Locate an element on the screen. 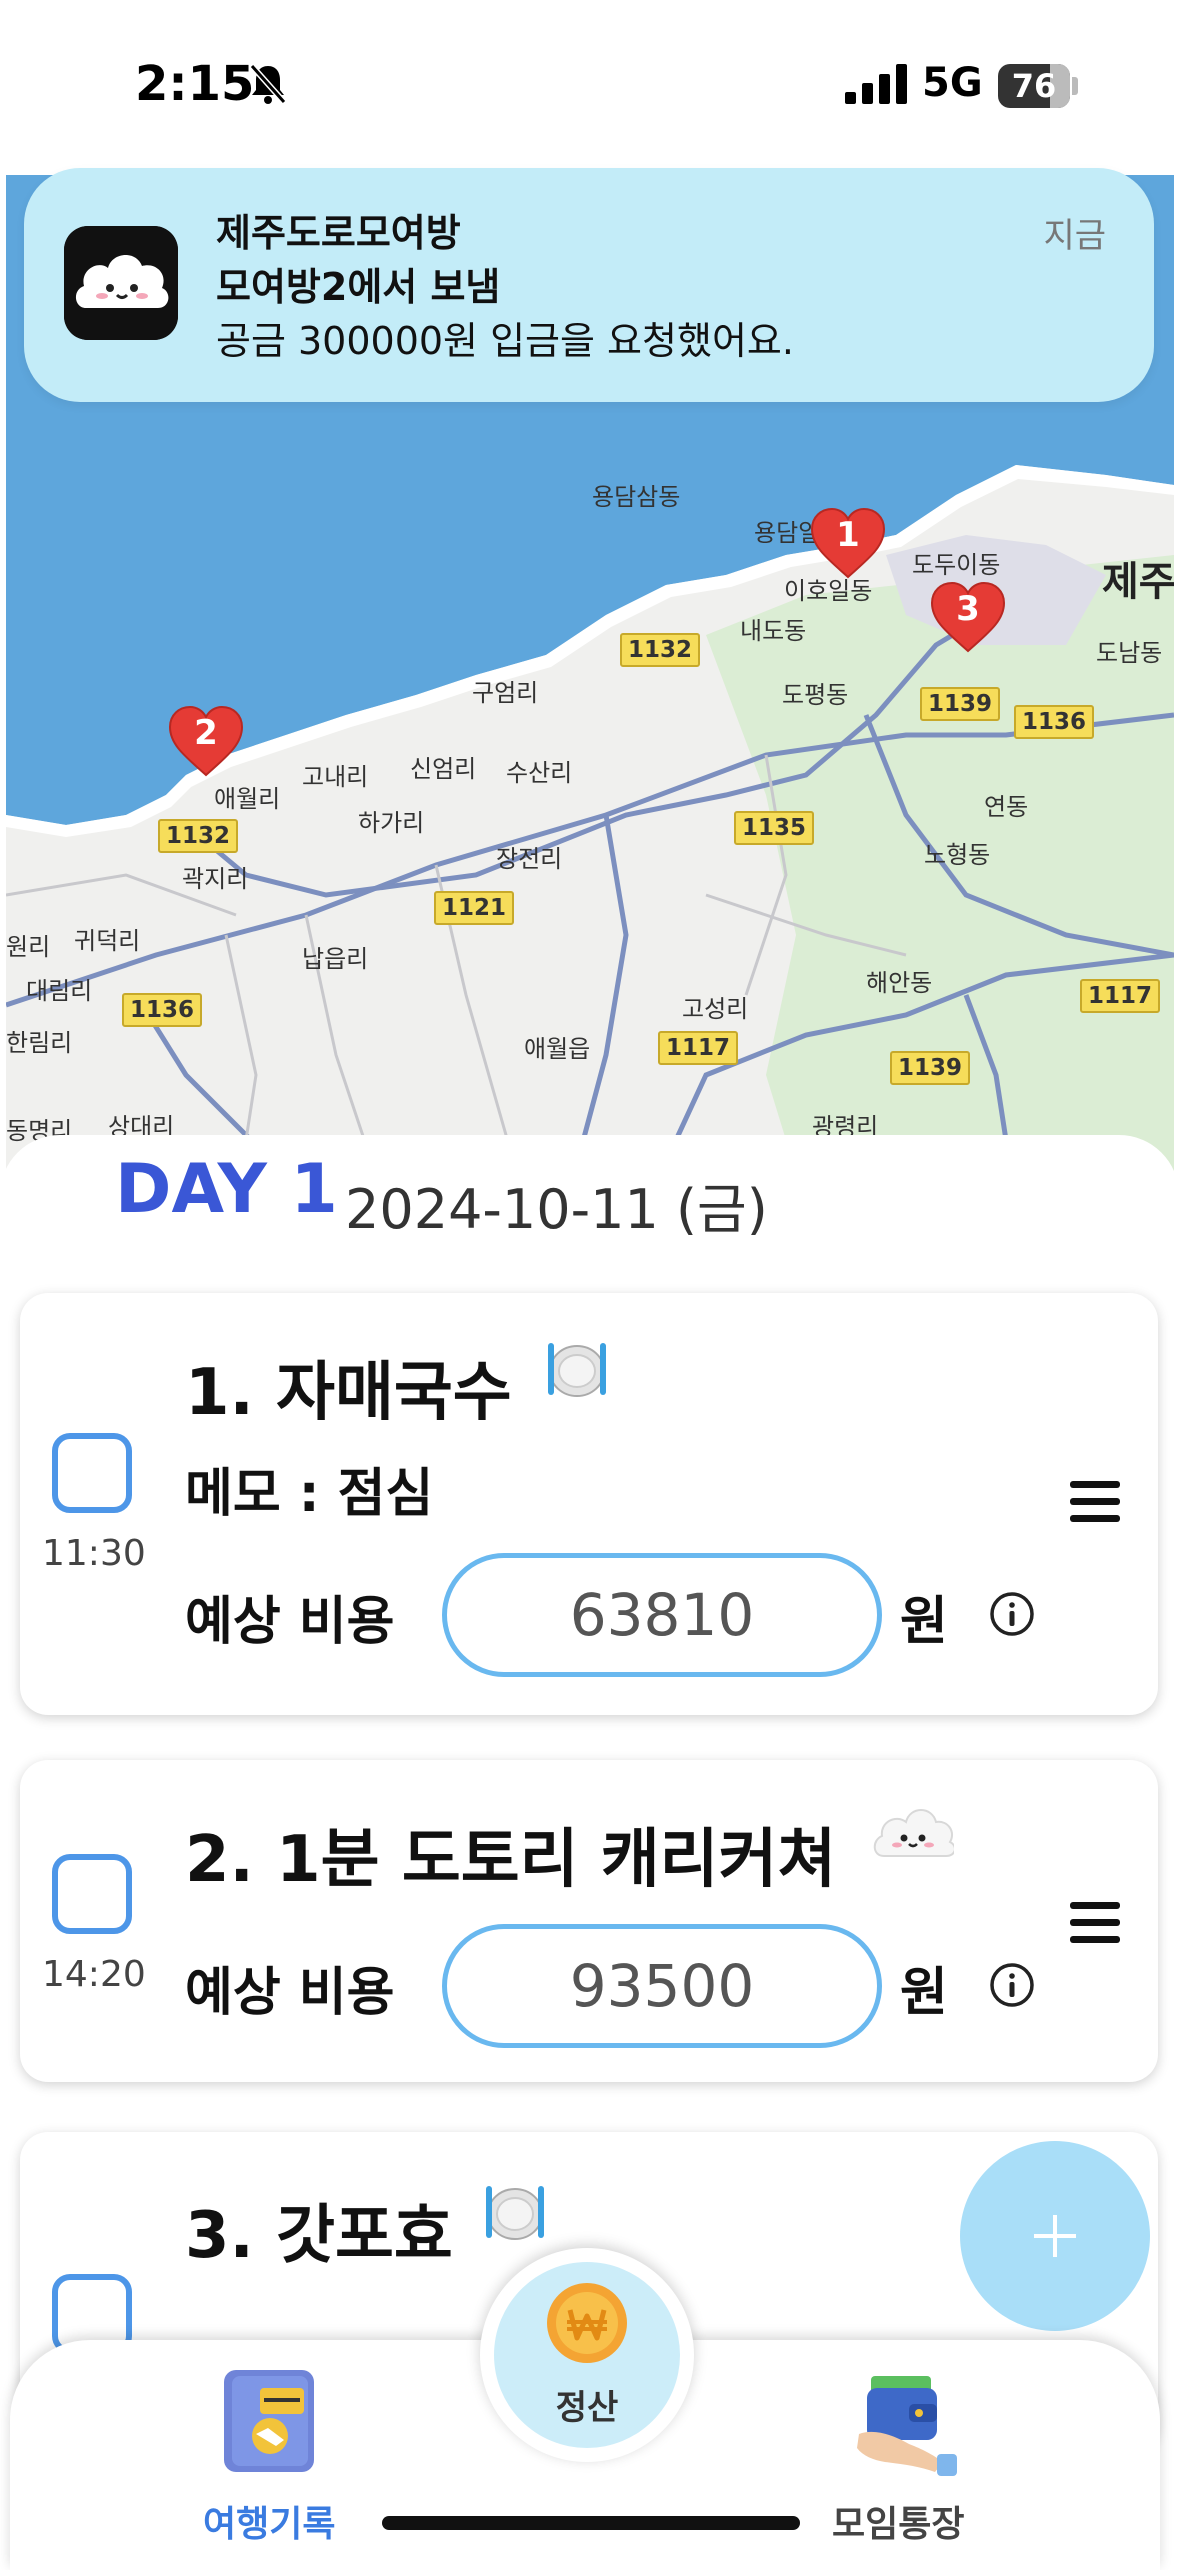 The width and height of the screenshot is (1179, 2570). map-label: 고내리 is located at coordinates (335, 777).